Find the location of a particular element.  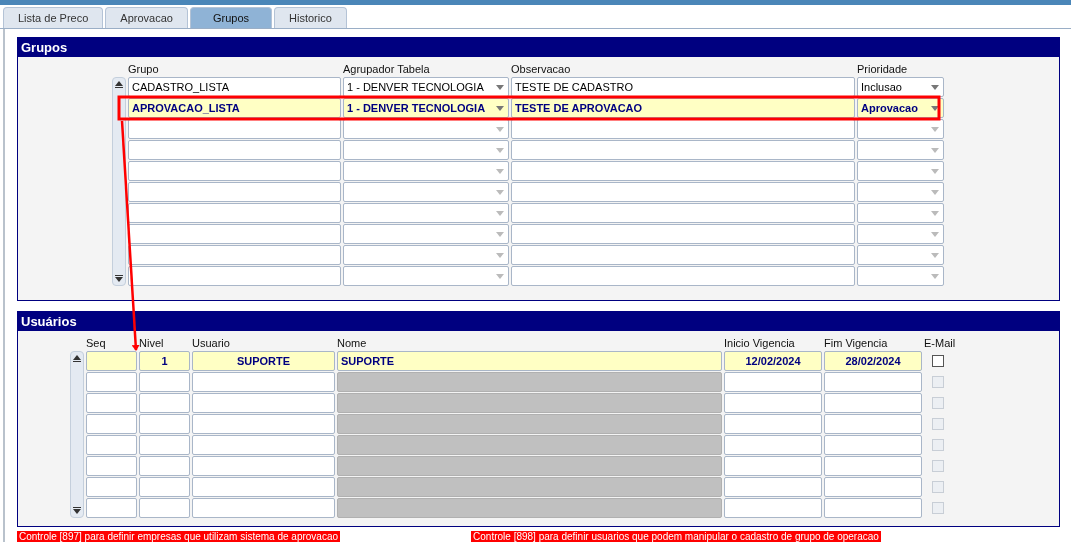

column-label: Usuario is located at coordinates (211, 344).